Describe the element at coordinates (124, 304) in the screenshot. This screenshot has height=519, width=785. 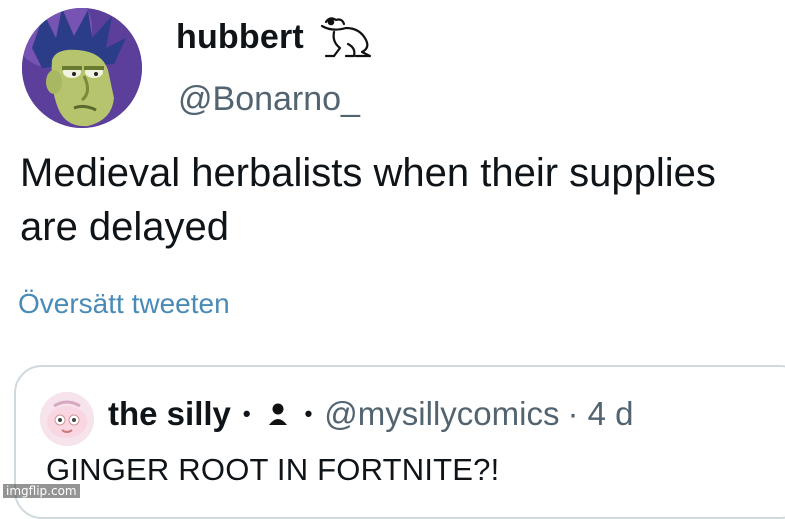
I see `translate-tweet-link: Översätt tweeten` at that location.